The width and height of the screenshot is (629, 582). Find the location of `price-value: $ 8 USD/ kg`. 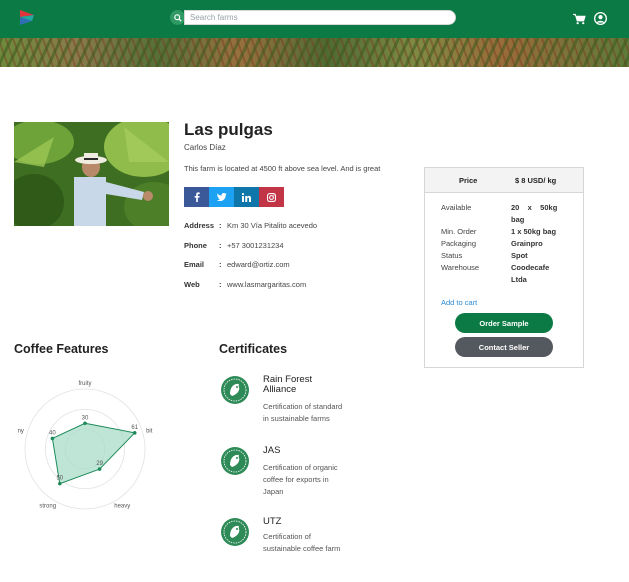

price-value: $ 8 USD/ kg is located at coordinates (536, 180).